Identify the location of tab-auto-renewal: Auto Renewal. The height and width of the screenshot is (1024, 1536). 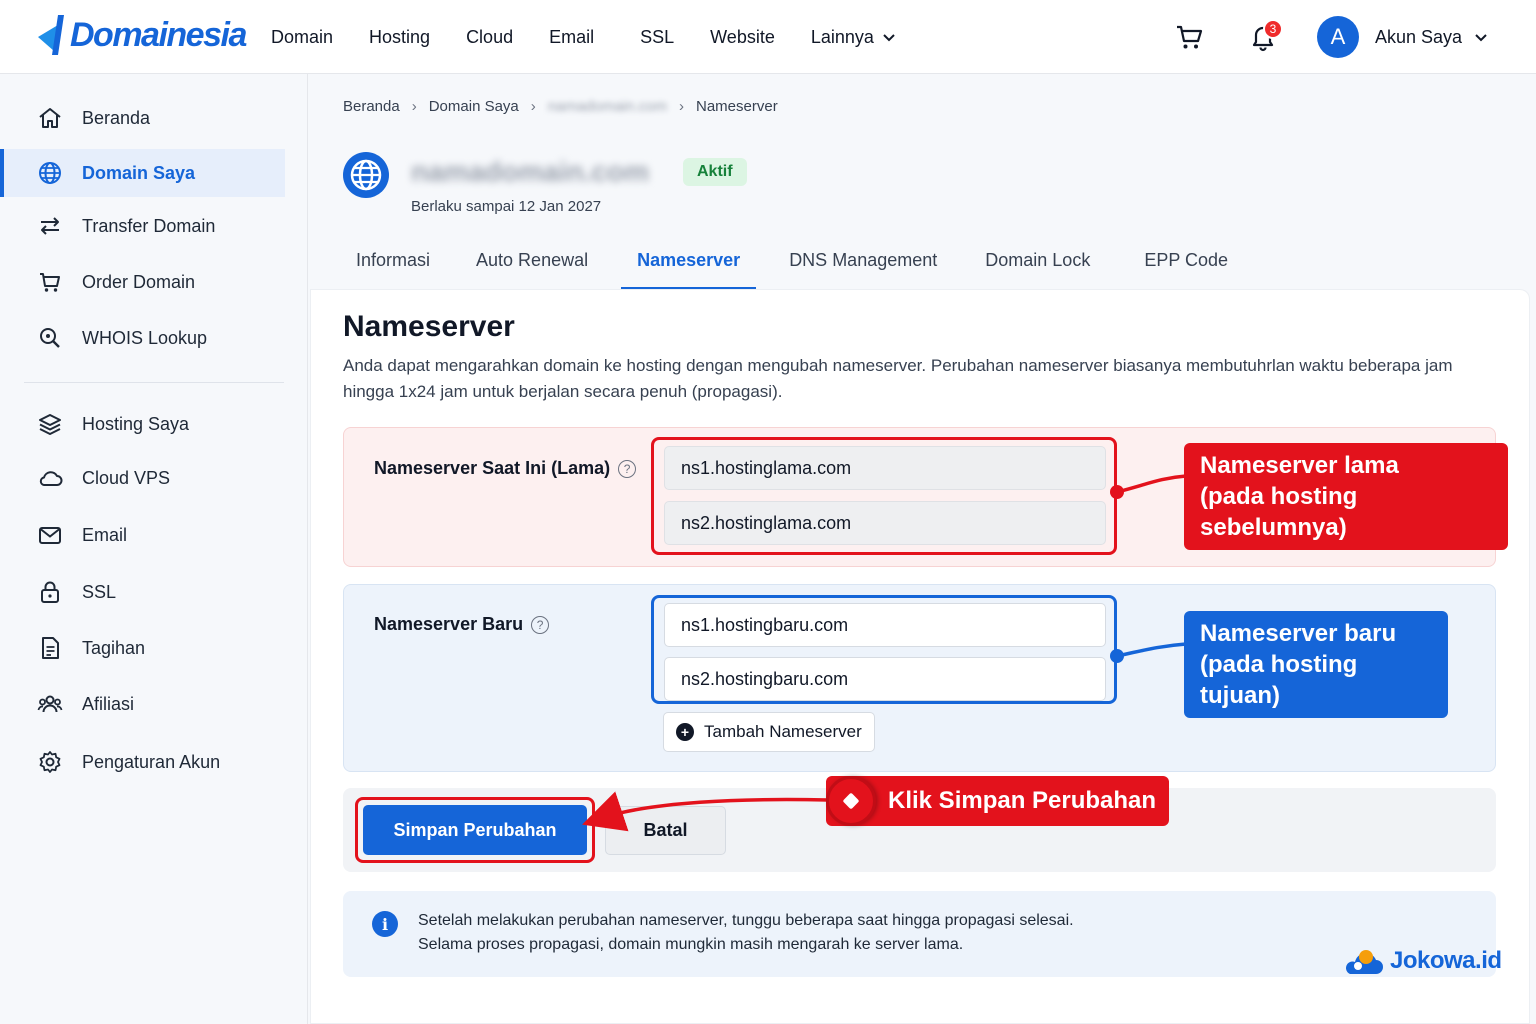
(532, 265).